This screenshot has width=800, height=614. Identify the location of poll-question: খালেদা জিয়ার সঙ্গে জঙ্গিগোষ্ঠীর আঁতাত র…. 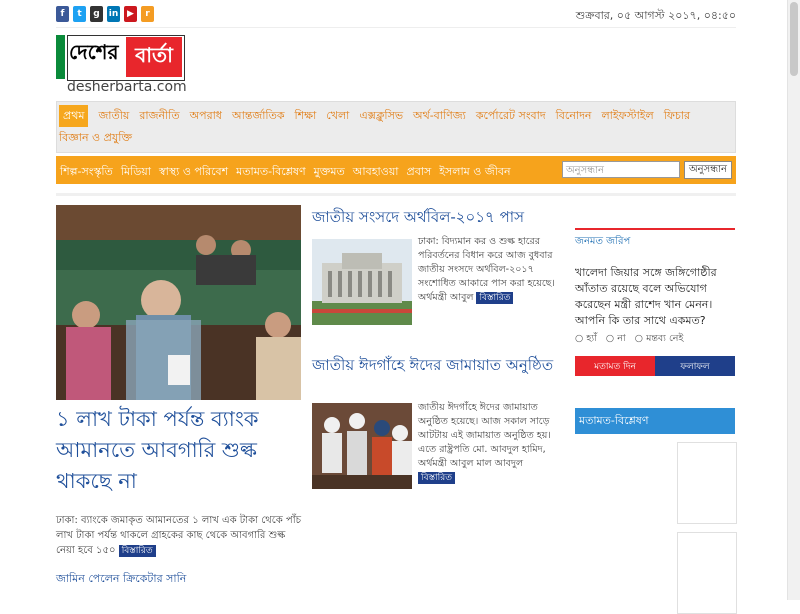
(646, 296).